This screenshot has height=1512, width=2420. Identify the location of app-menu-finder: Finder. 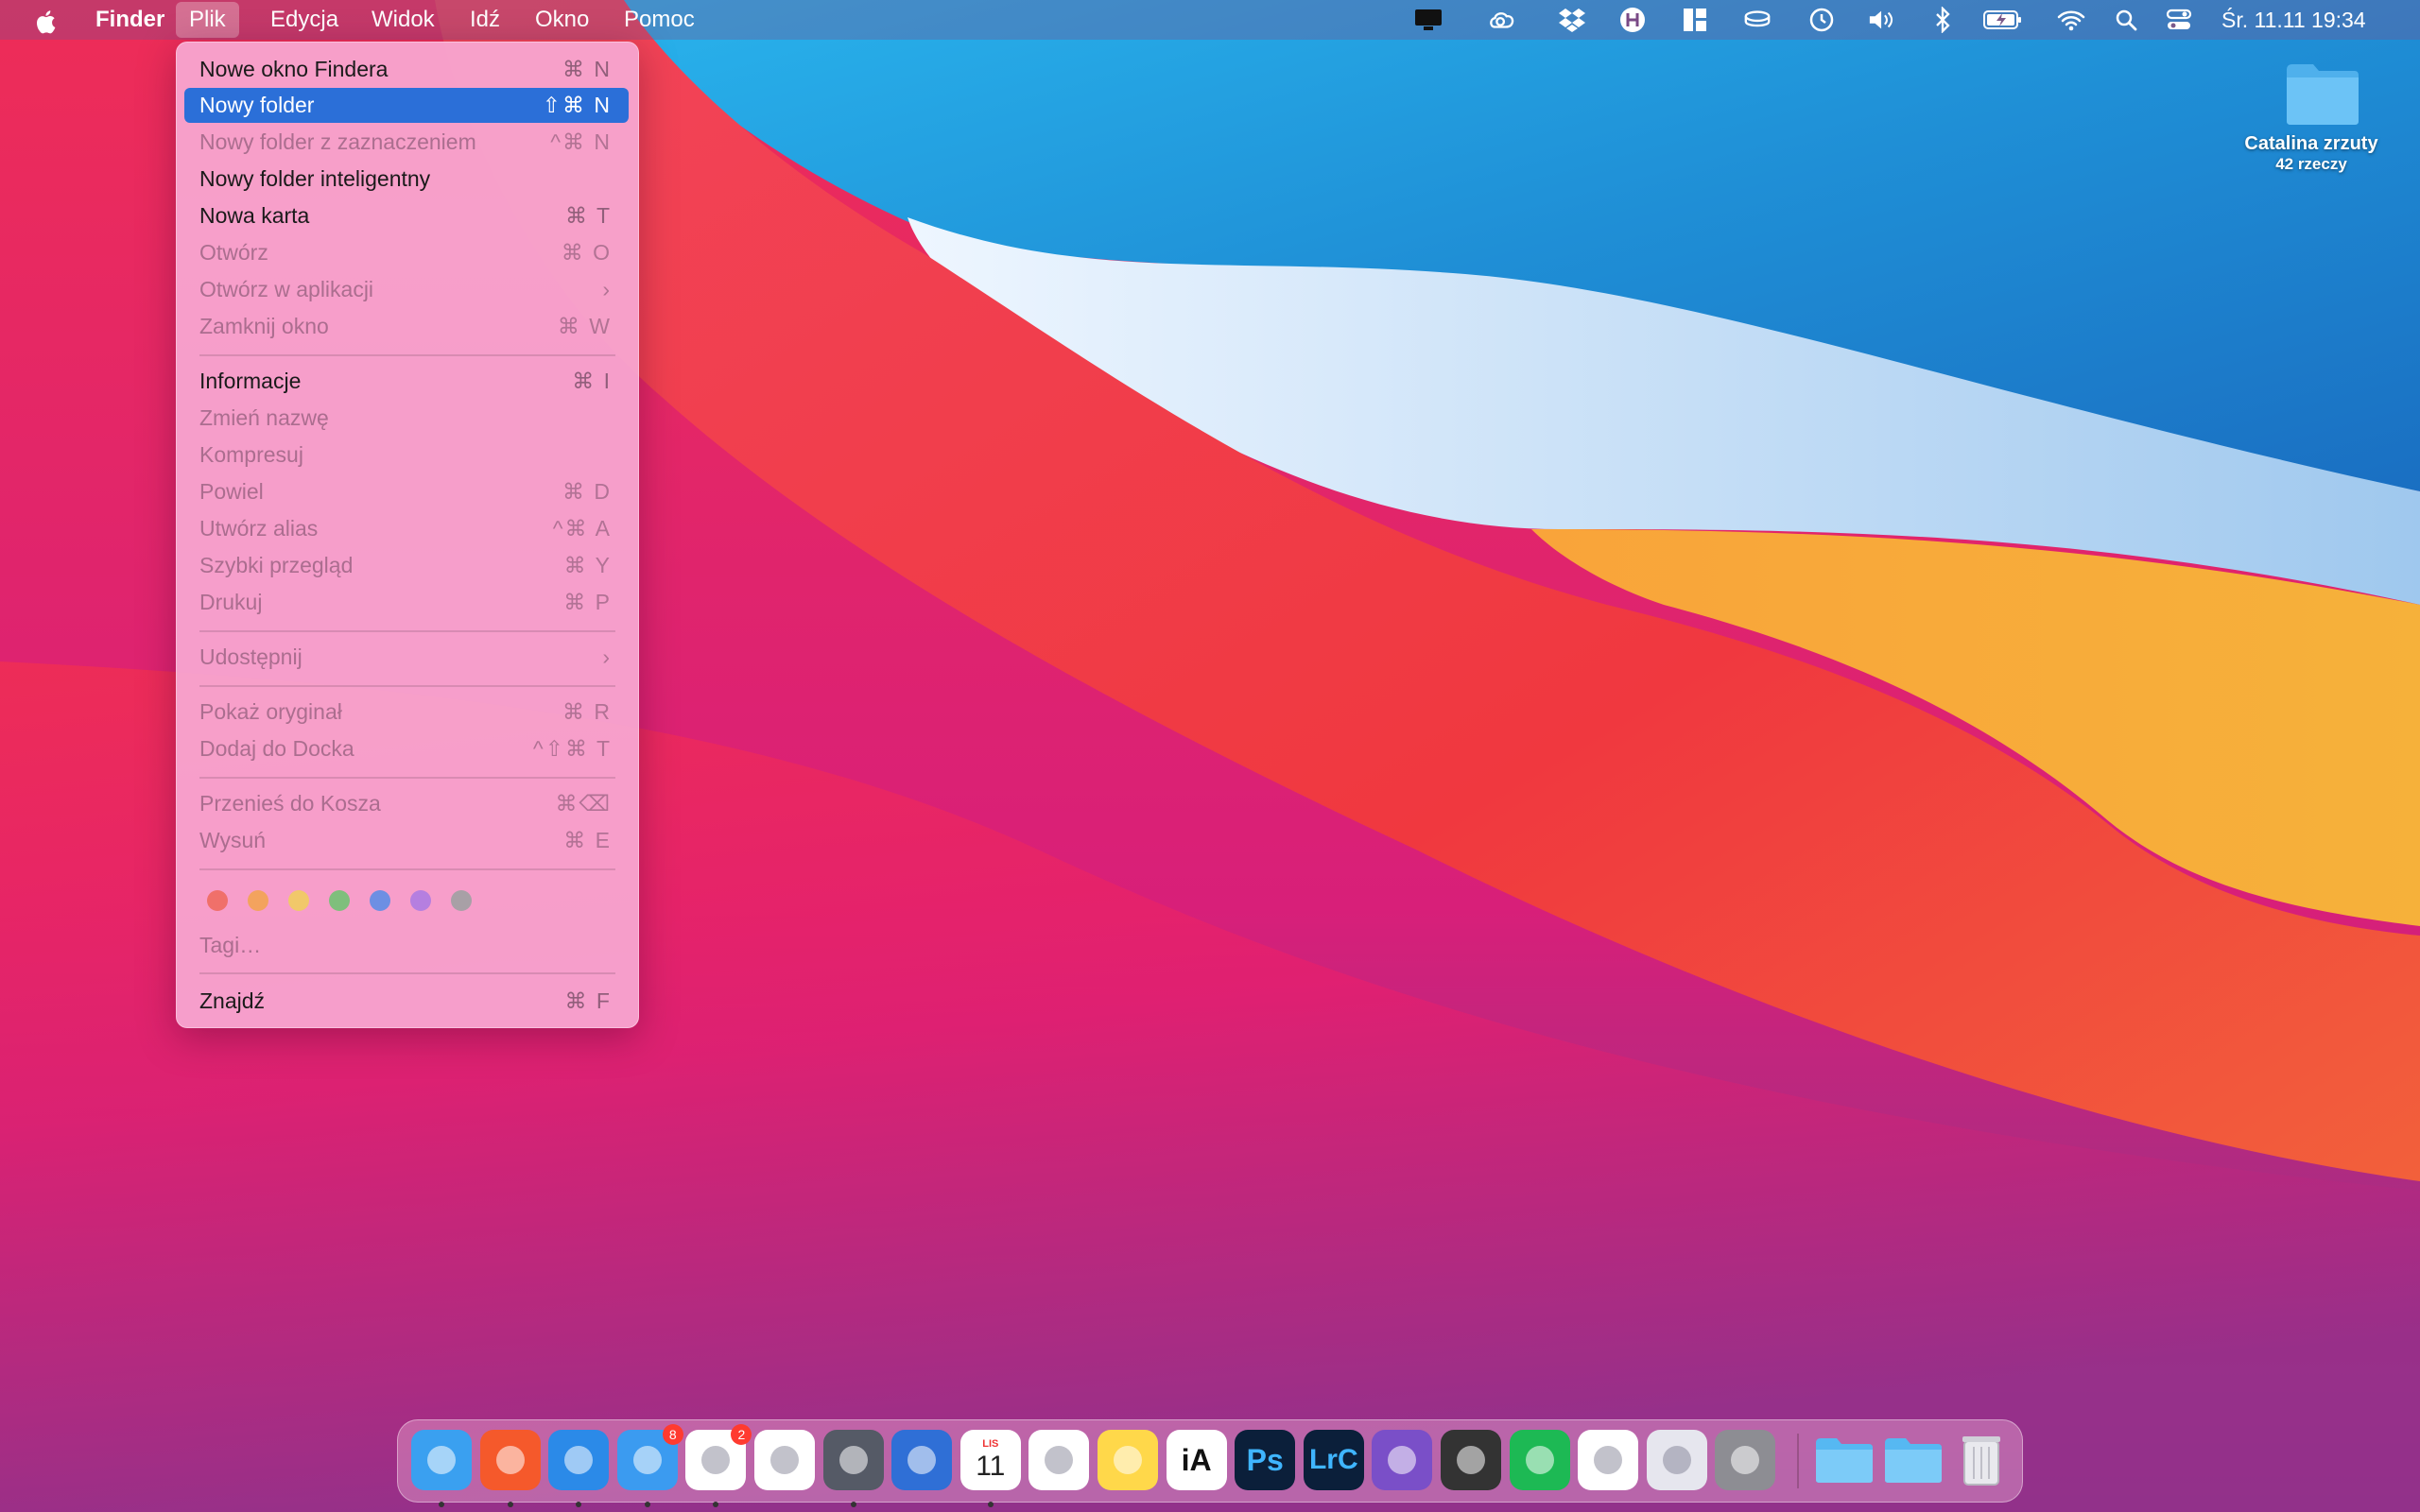
(129, 20).